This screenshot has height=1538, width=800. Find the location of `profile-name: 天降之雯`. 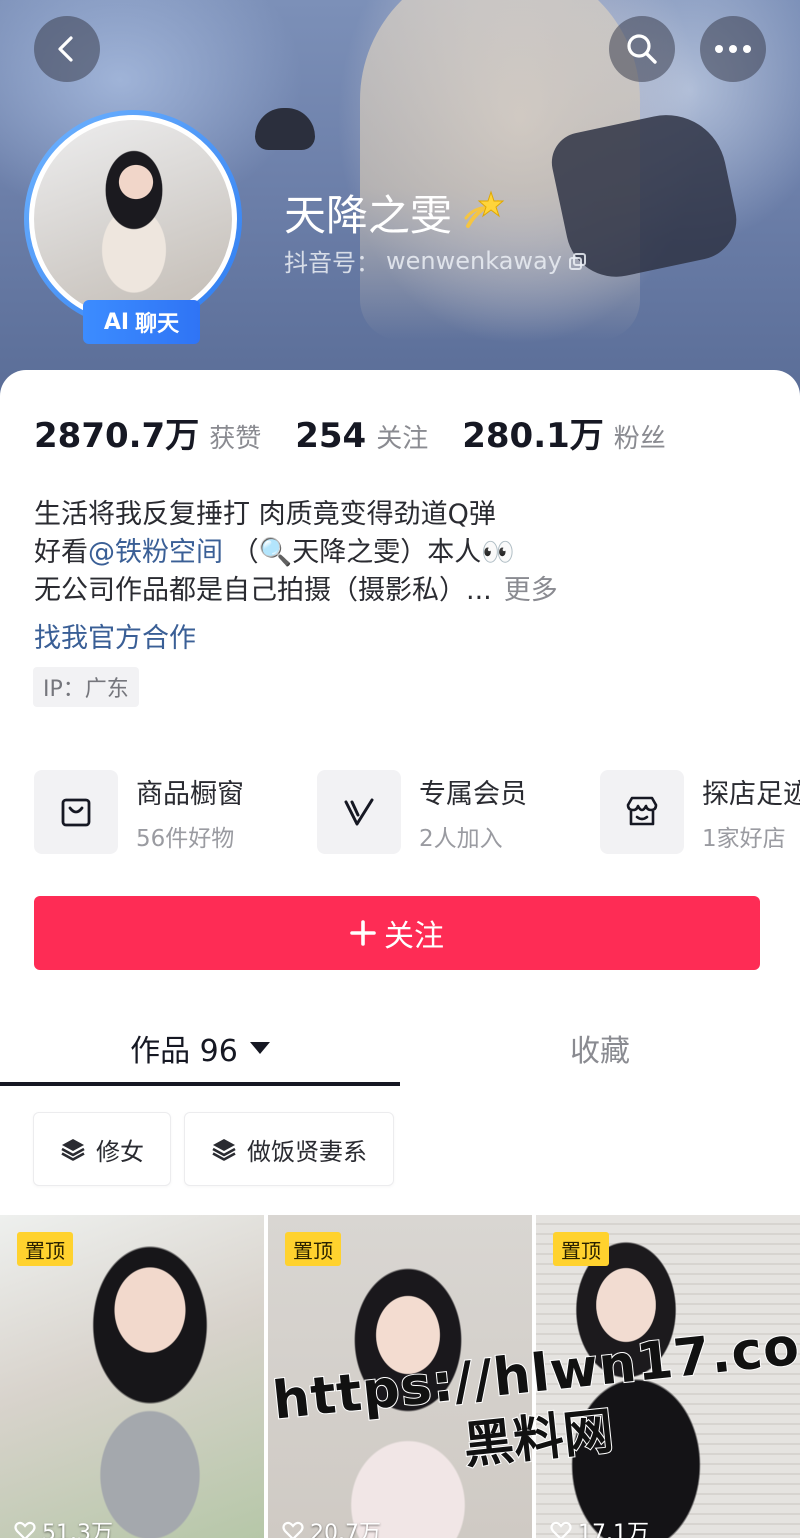

profile-name: 天降之雯 is located at coordinates (396, 212).